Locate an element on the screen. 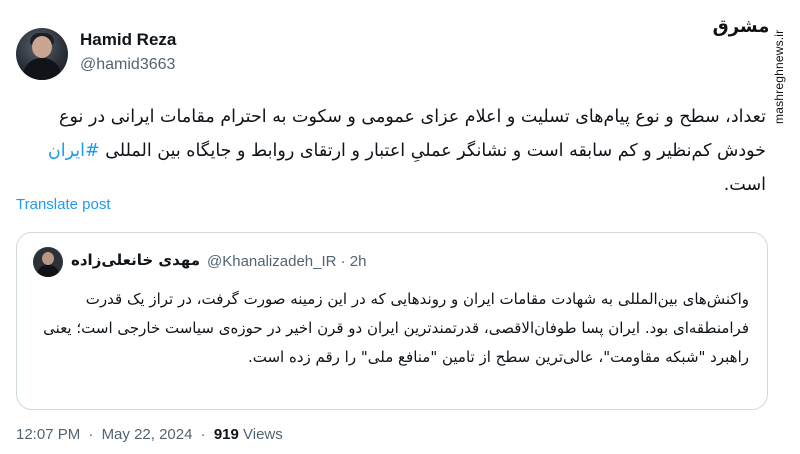 Image resolution: width=800 pixels, height=454 pixels. quoted-author-handle: @Khanalizadeh_IR · 2h is located at coordinates (287, 261).